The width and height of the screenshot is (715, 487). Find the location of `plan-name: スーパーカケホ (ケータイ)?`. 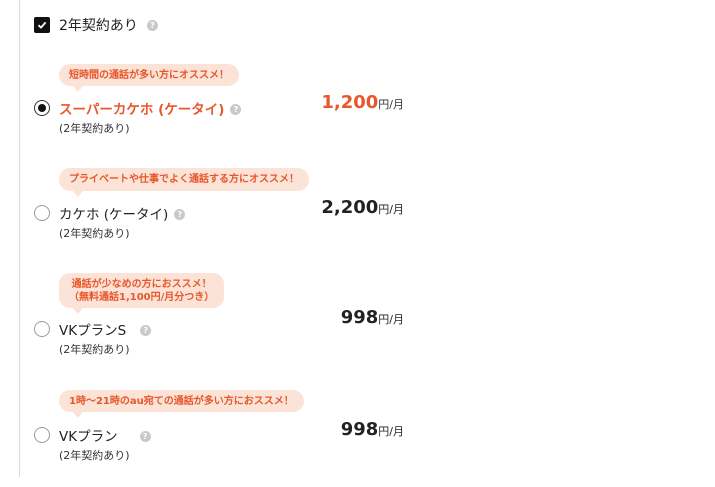

plan-name: スーパーカケホ (ケータイ)? is located at coordinates (150, 108).